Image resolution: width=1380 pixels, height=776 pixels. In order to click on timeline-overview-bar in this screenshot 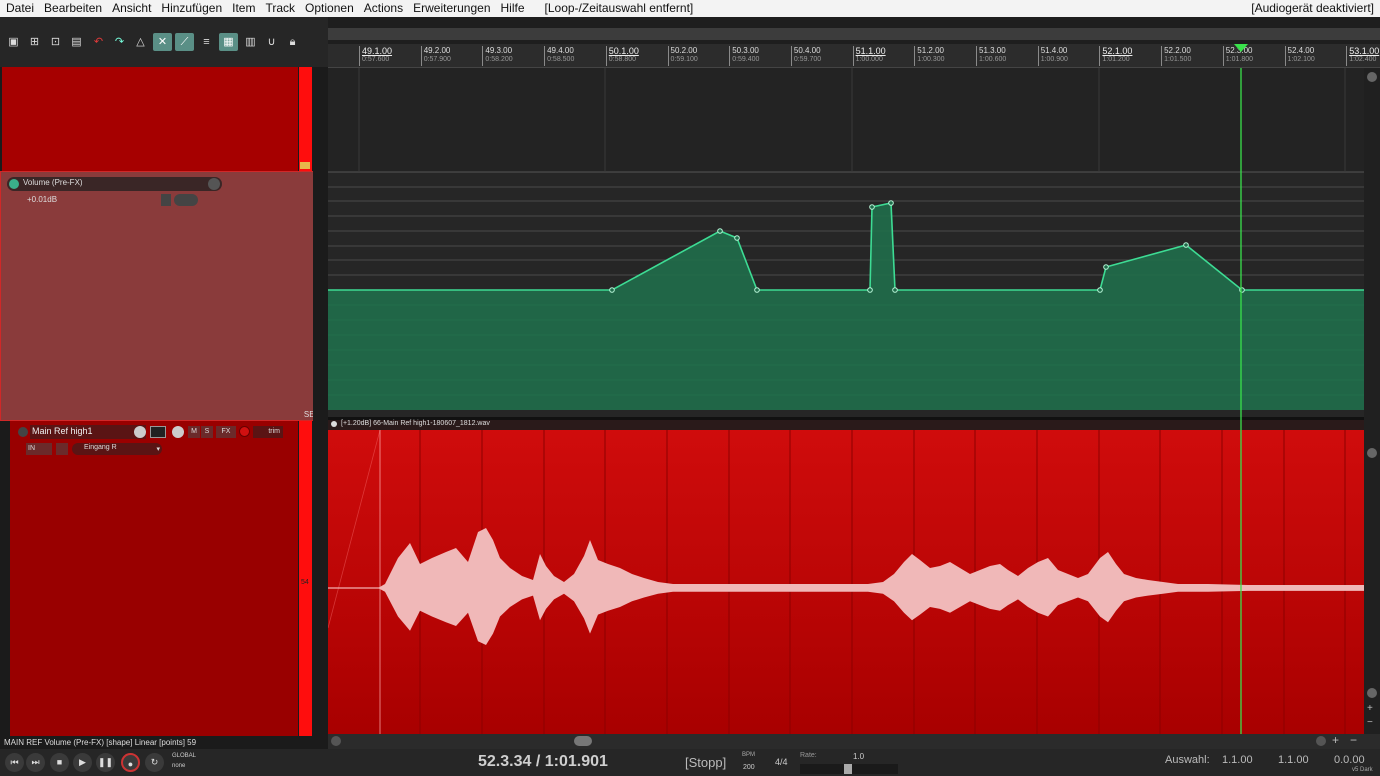, I will do `click(854, 34)`.